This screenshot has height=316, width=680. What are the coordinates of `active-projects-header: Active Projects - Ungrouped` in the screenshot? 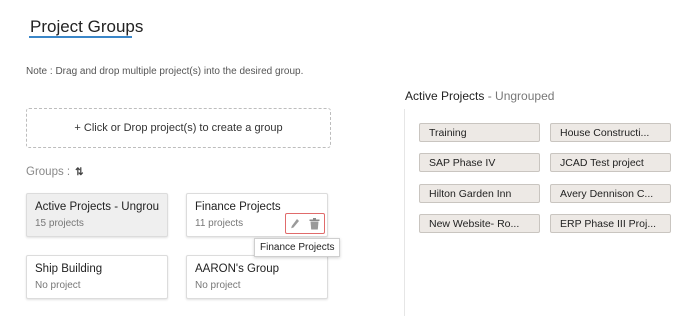 It's located at (479, 96).